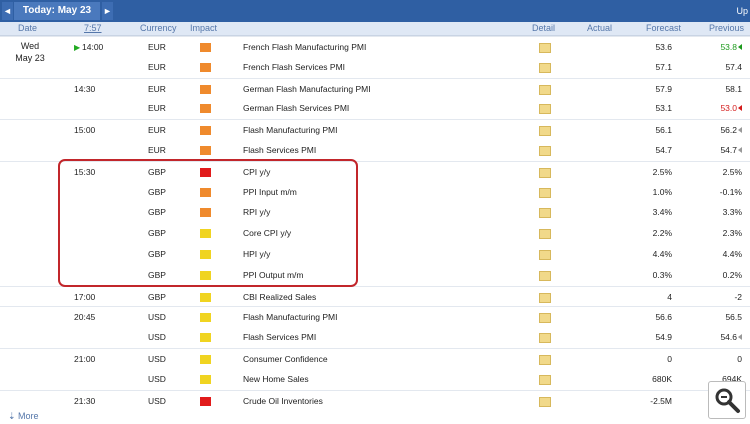 The width and height of the screenshot is (750, 424). What do you see at coordinates (663, 337) in the screenshot?
I see `event-forecast: 54.9` at bounding box center [663, 337].